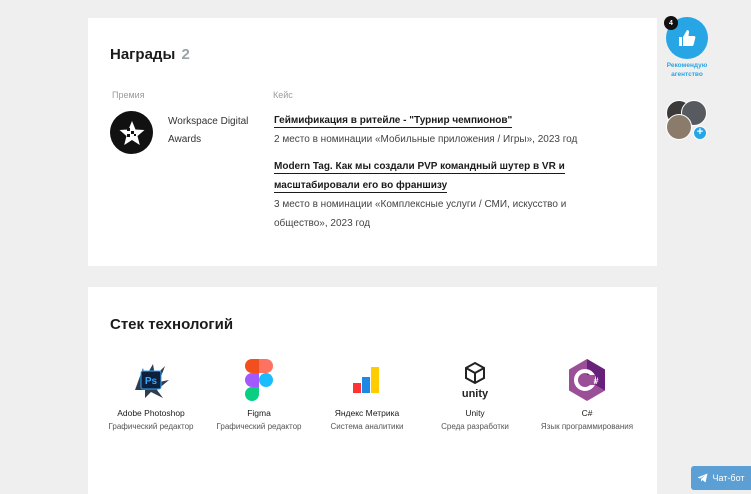 This screenshot has height=494, width=751. Describe the element at coordinates (587, 380) in the screenshot. I see `csharp-icon: #` at that location.